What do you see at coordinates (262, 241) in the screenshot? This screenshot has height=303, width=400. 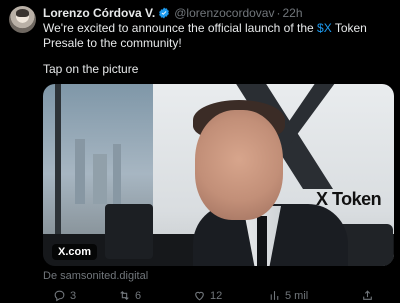 I see `person-tie` at bounding box center [262, 241].